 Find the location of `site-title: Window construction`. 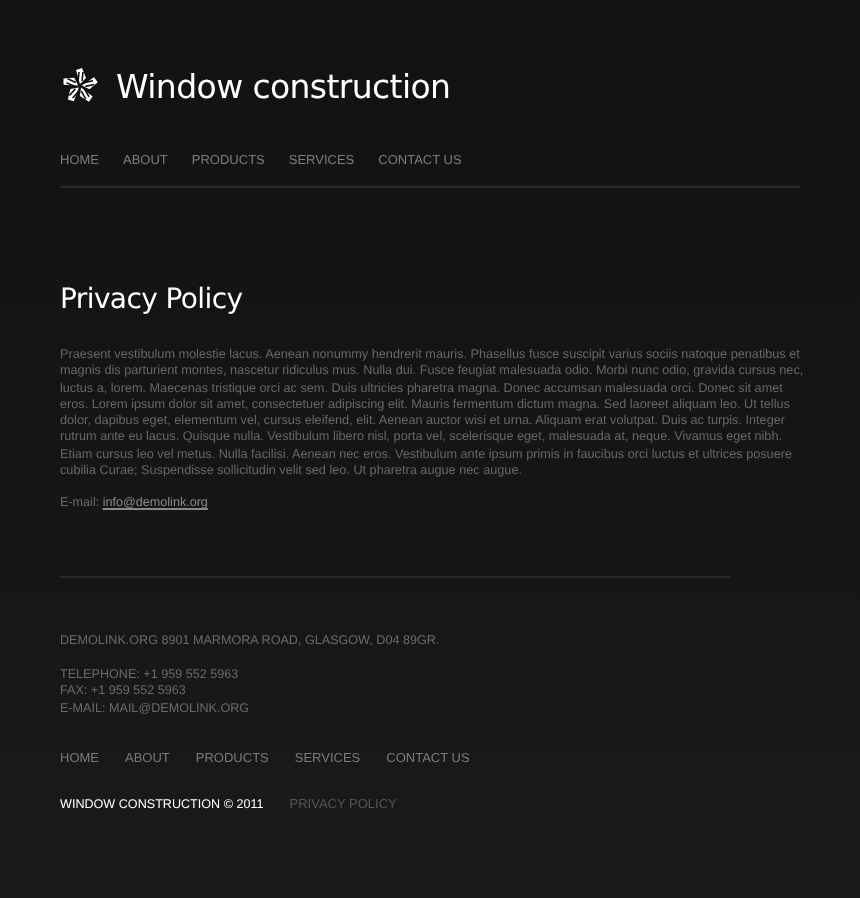

site-title: Window construction is located at coordinates (283, 86).